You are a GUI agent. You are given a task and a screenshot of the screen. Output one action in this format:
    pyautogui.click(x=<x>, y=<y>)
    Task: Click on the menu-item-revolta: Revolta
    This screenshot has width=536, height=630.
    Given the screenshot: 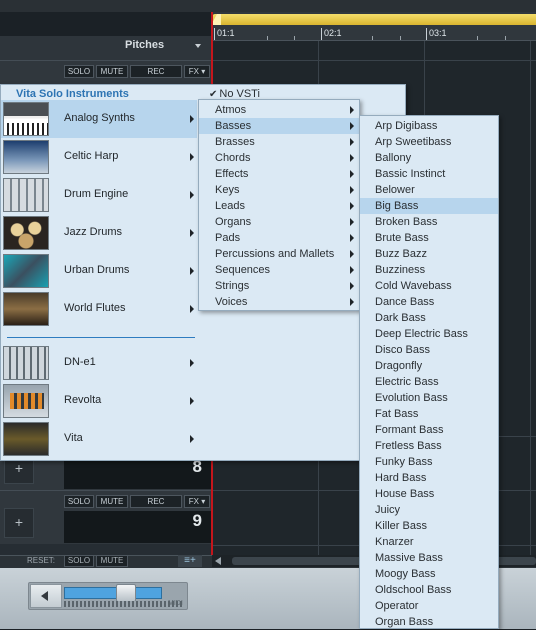 What is the action you would take?
    pyautogui.click(x=99, y=401)
    